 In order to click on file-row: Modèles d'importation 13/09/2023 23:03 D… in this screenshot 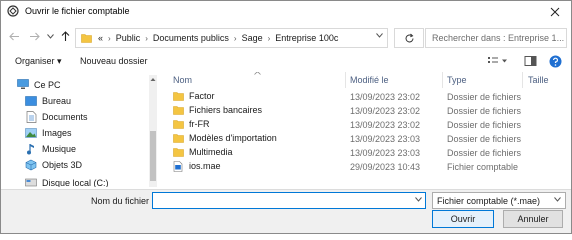, I will do `click(365, 139)`.